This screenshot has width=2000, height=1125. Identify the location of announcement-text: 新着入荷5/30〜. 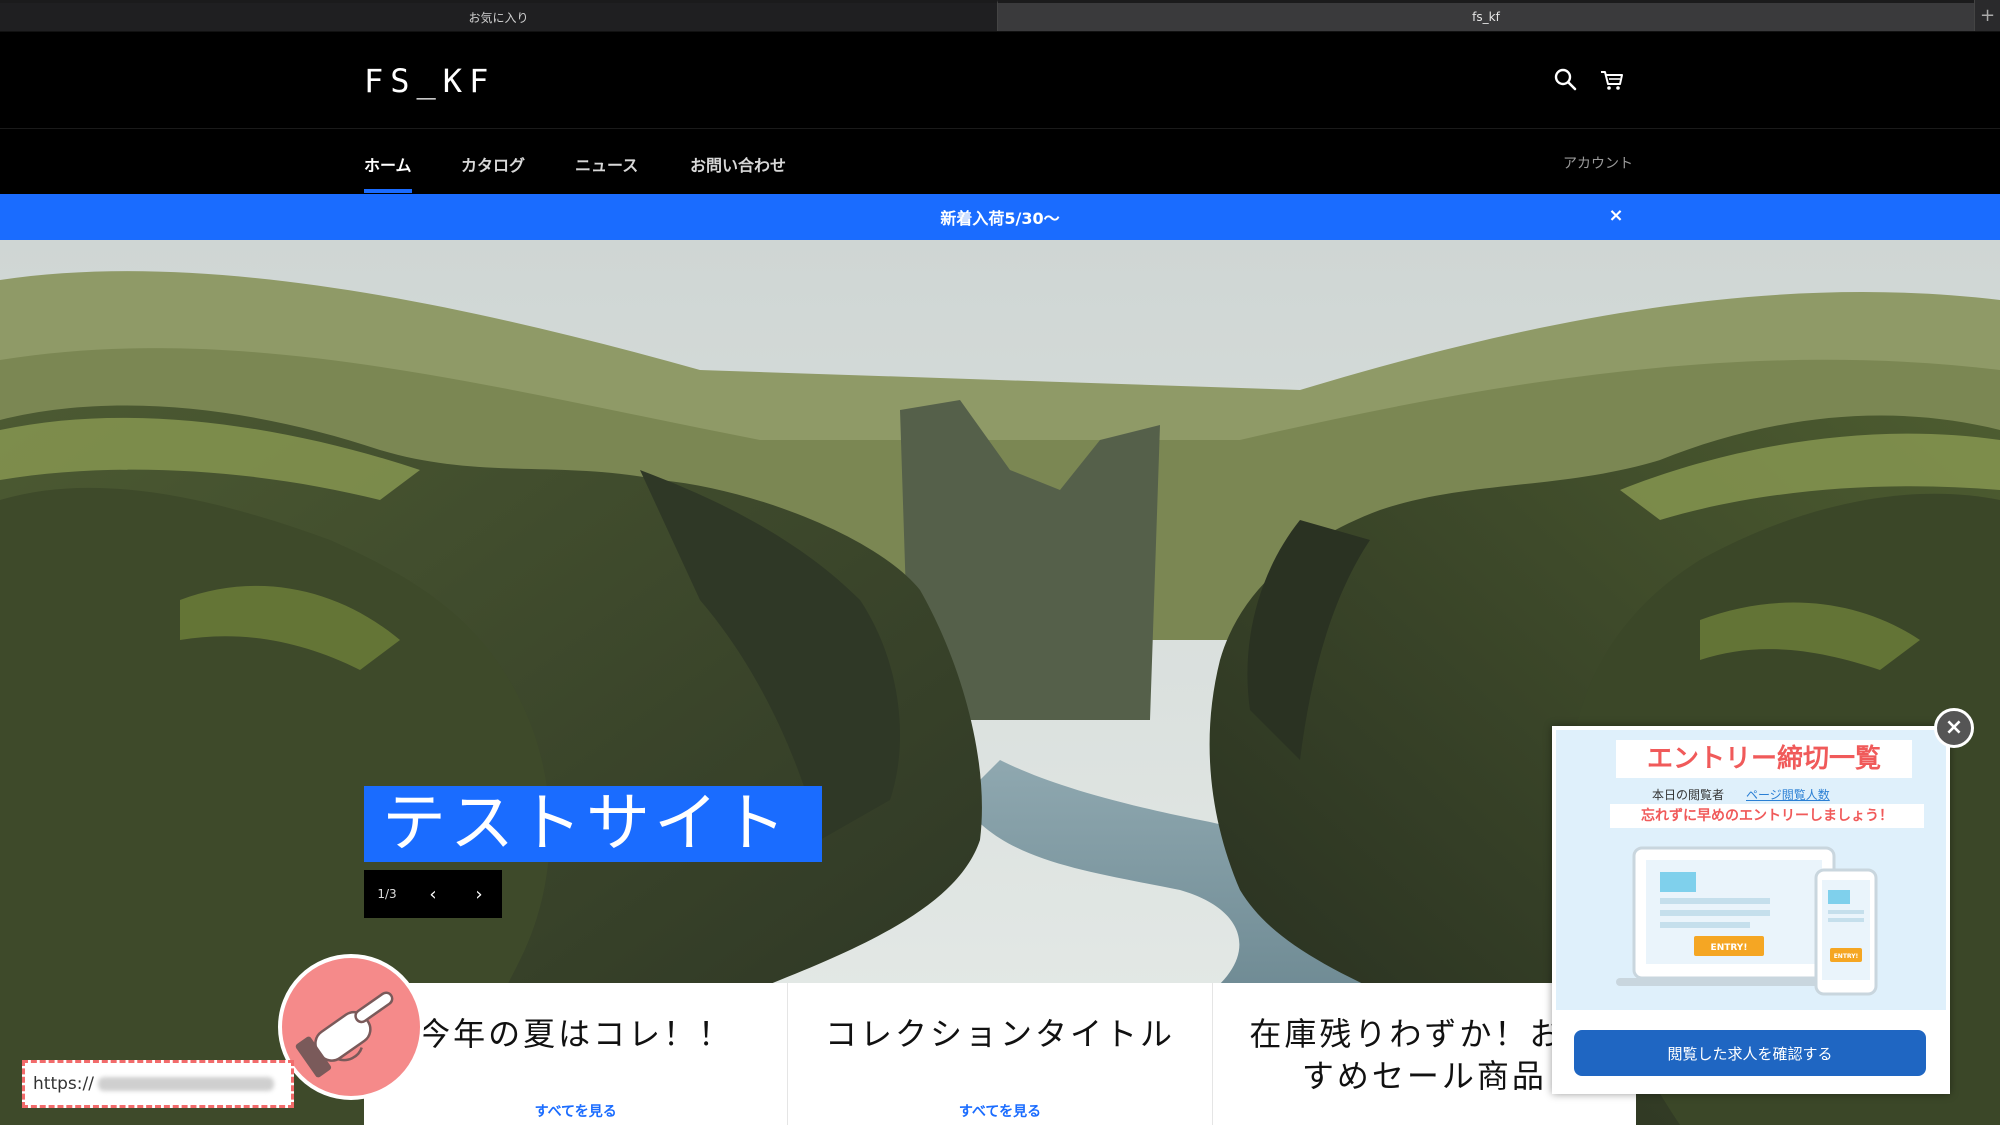
(999, 217).